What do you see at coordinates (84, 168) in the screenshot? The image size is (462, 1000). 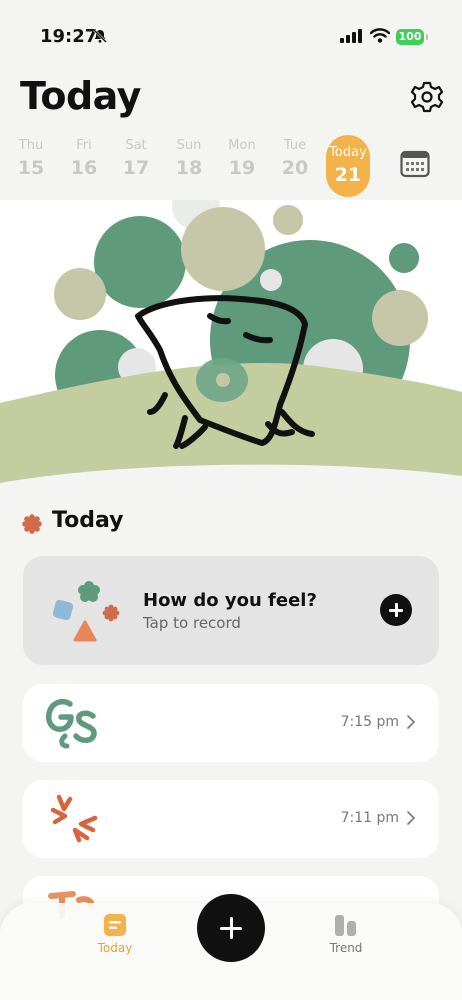 I see `day-number: 16` at bounding box center [84, 168].